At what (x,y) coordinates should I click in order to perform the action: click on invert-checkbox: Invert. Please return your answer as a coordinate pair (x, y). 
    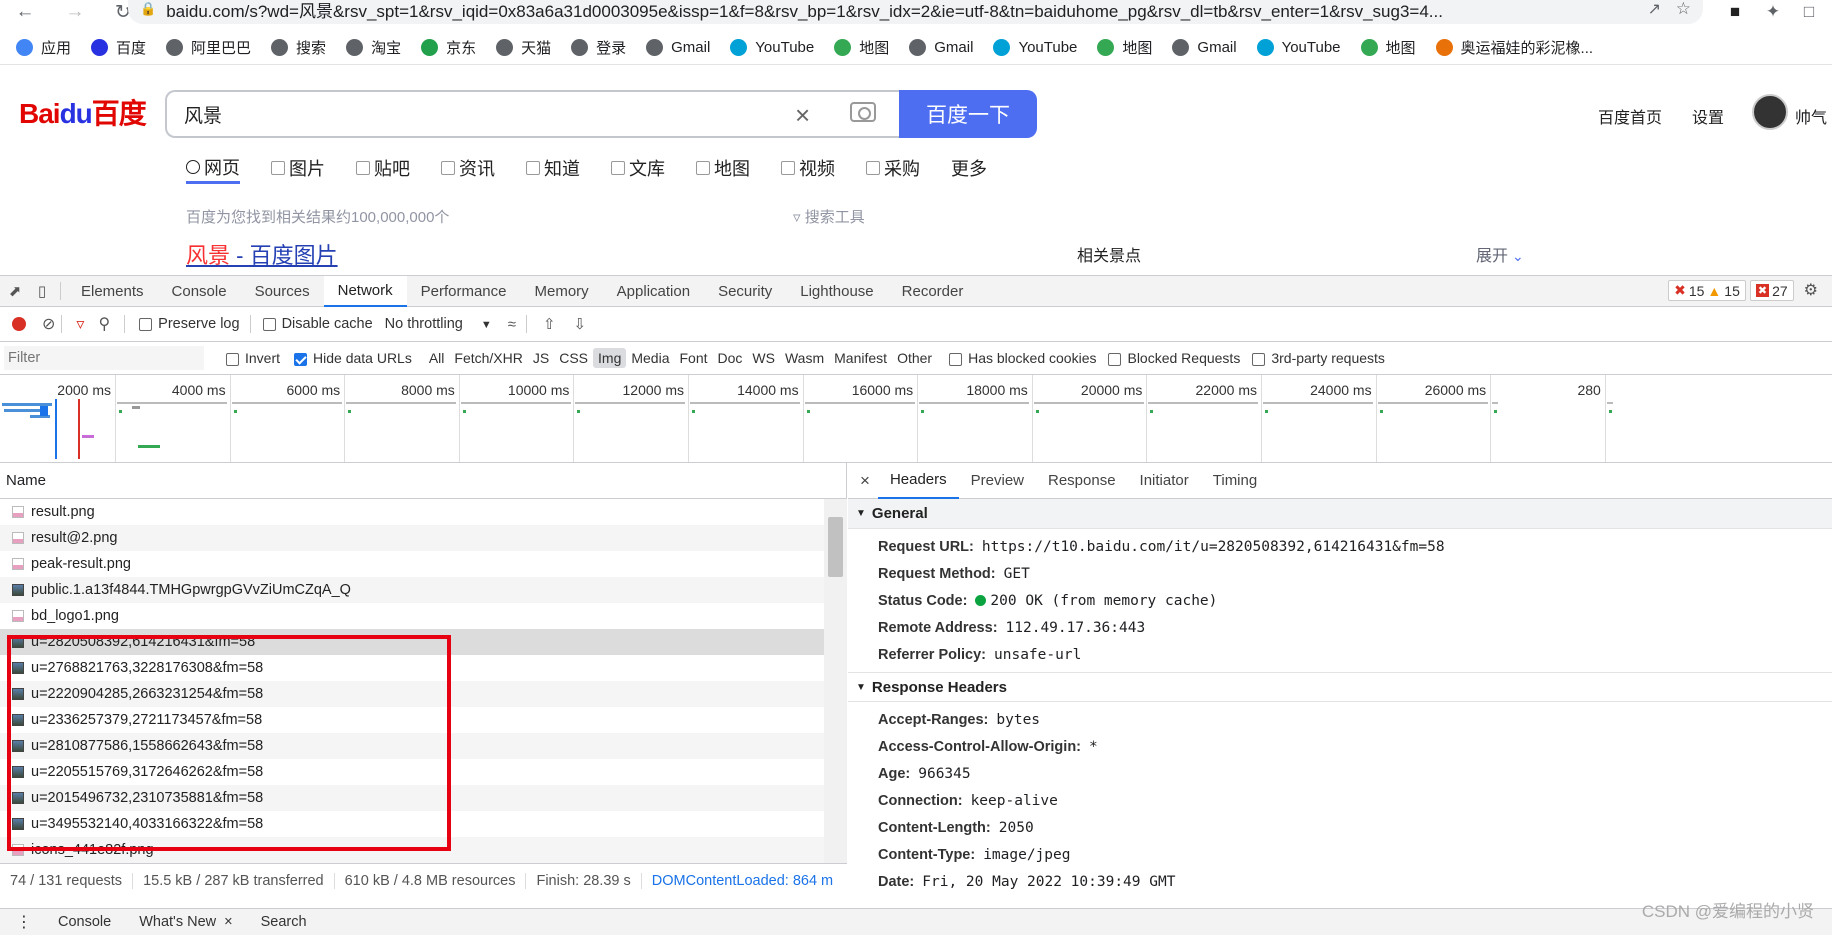
    Looking at the image, I should click on (253, 358).